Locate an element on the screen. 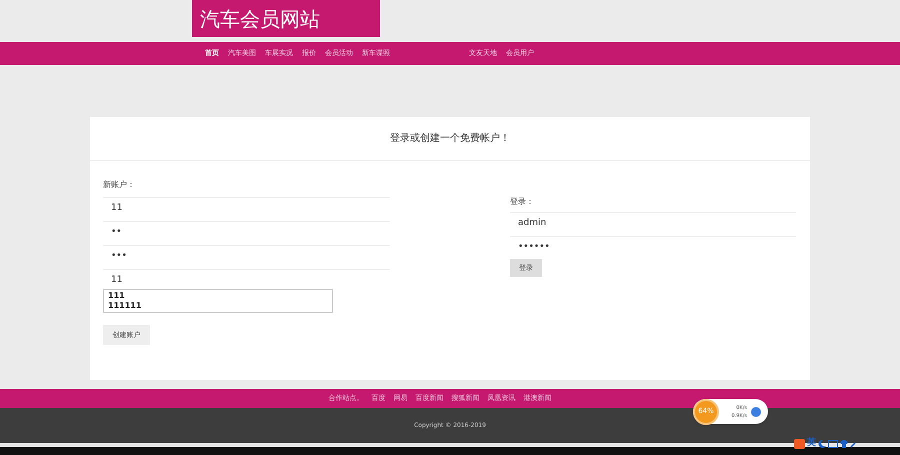 The width and height of the screenshot is (900, 455). keyboard-icon is located at coordinates (833, 444).